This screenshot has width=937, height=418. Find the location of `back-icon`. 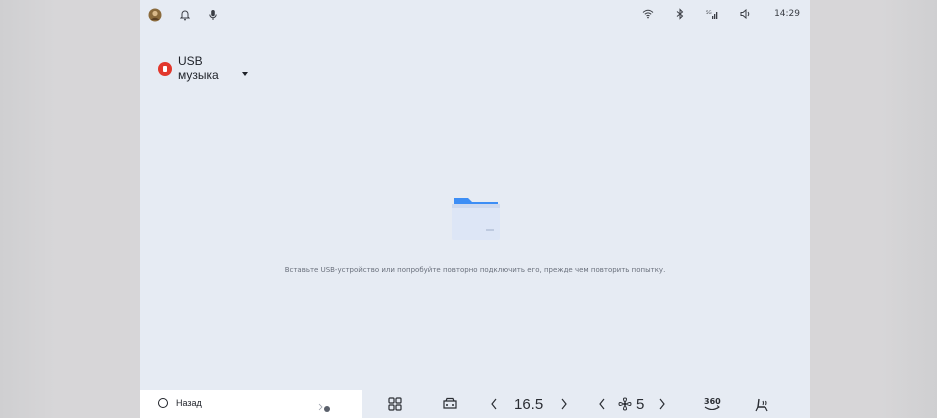

back-icon is located at coordinates (163, 403).